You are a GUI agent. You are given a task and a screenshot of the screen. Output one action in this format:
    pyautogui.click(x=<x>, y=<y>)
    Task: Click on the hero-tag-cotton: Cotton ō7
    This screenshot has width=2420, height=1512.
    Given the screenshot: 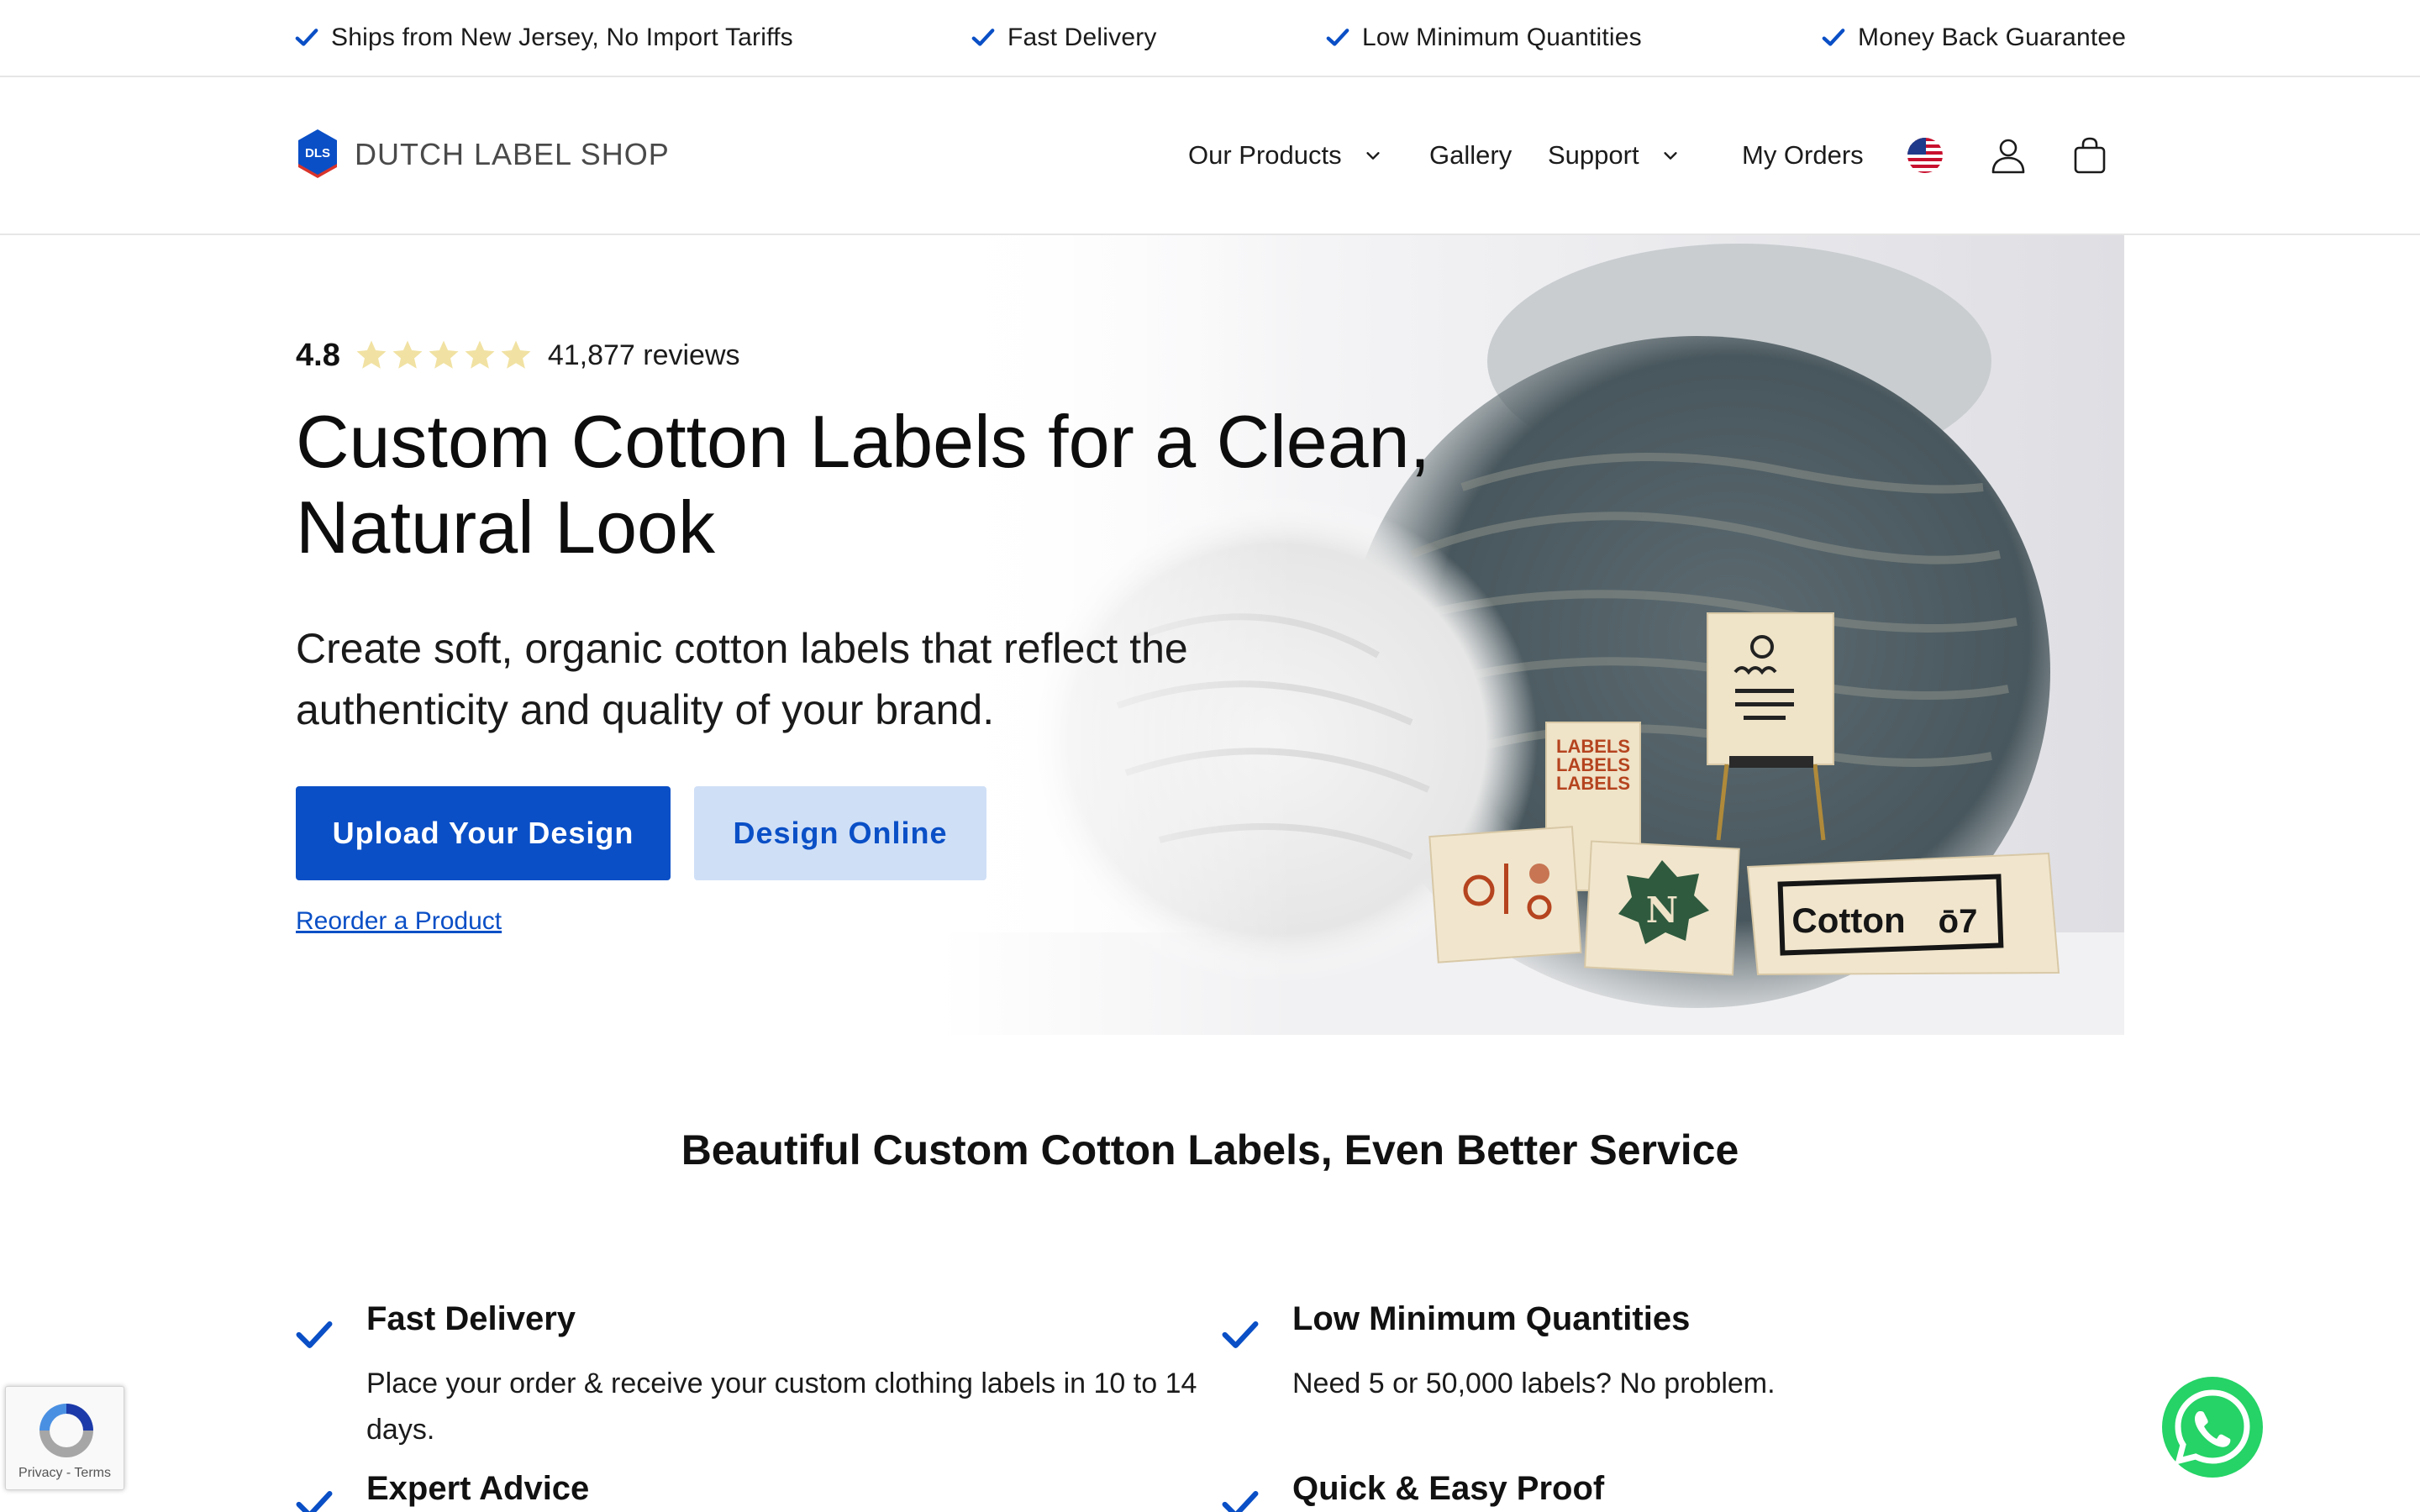 What is the action you would take?
    pyautogui.click(x=1903, y=914)
    